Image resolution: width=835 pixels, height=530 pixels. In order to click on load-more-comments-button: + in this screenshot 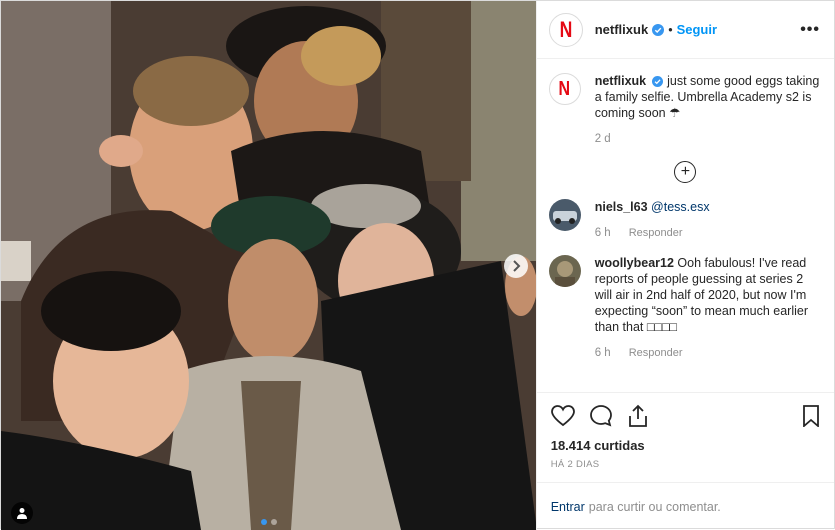, I will do `click(685, 172)`.